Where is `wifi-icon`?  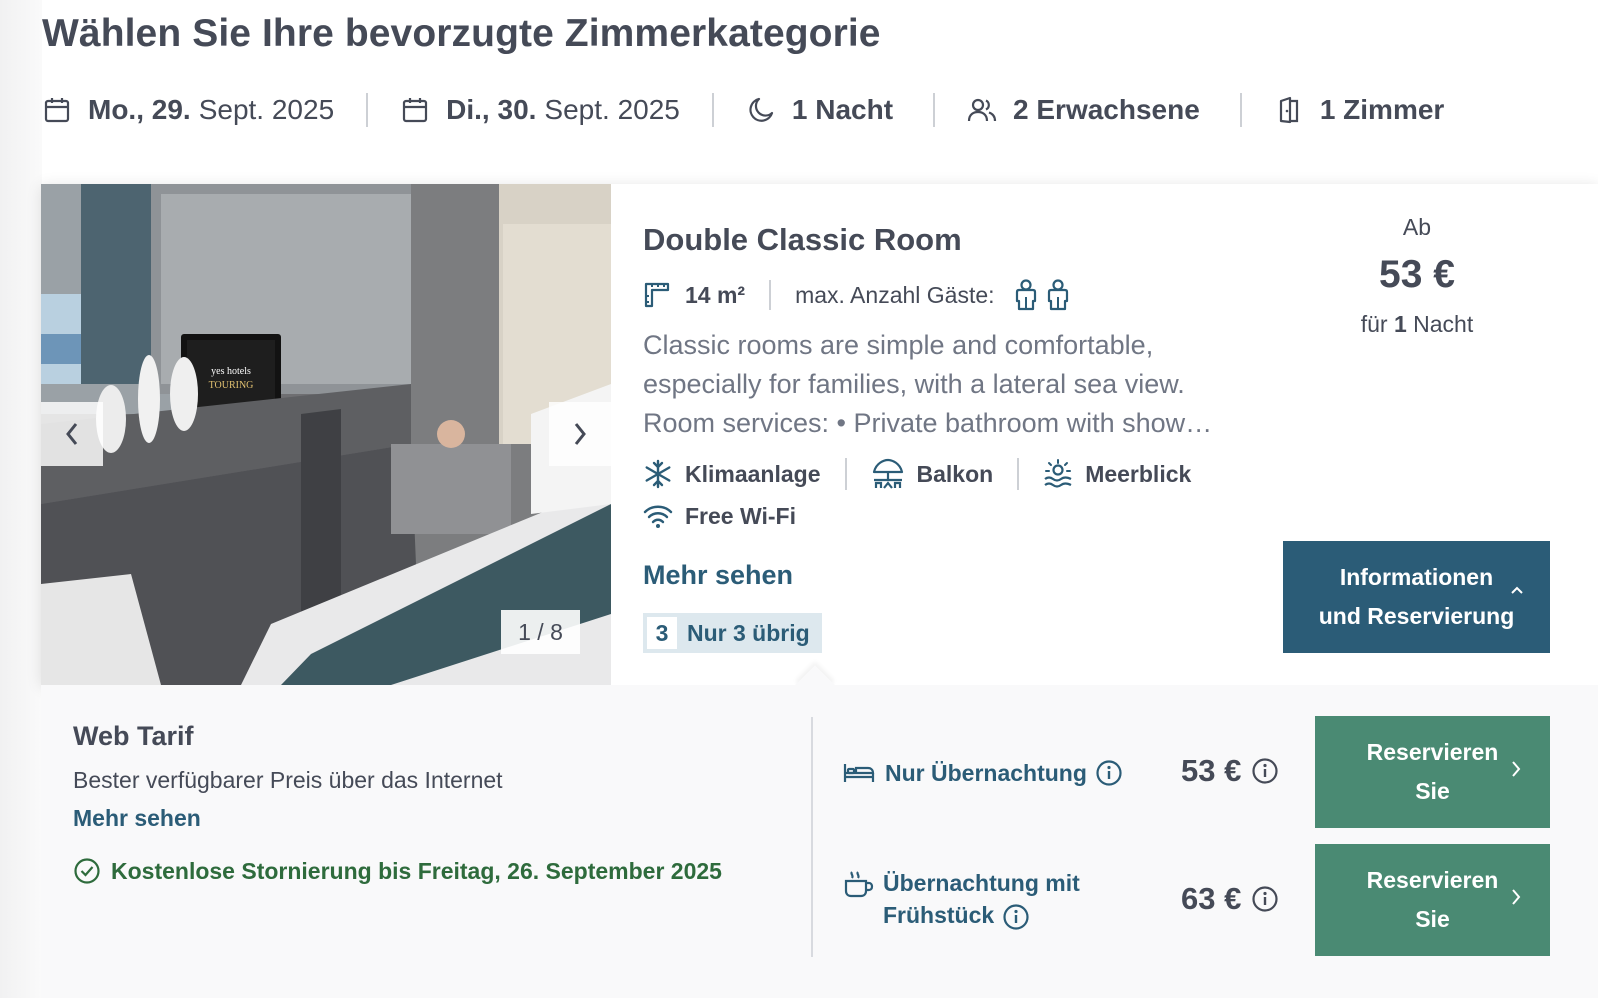 wifi-icon is located at coordinates (658, 516).